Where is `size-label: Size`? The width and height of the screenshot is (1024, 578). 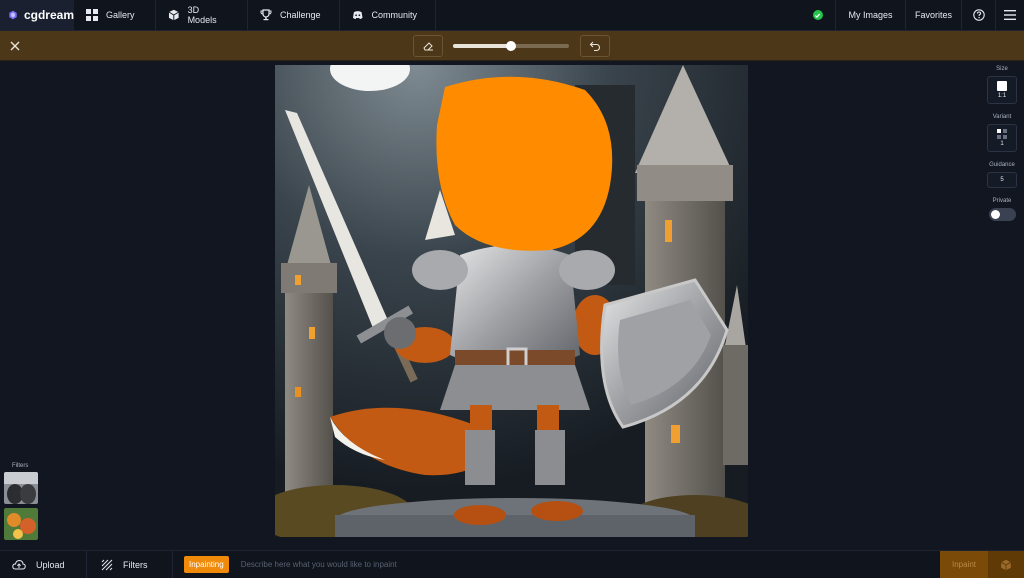
size-label: Size is located at coordinates (1002, 69).